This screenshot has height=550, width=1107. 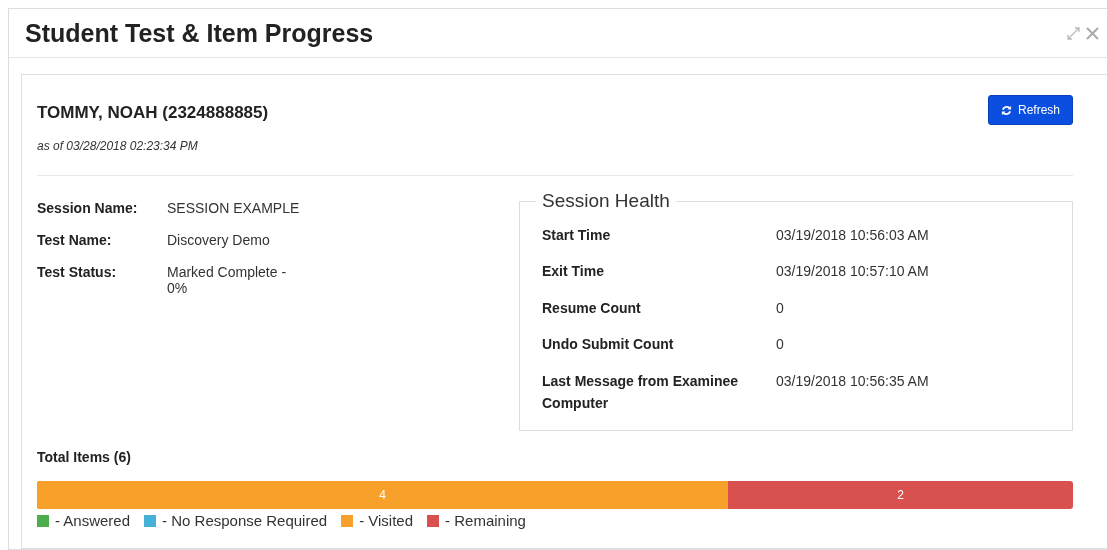 What do you see at coordinates (75, 240) in the screenshot?
I see `field-label: Test Name:` at bounding box center [75, 240].